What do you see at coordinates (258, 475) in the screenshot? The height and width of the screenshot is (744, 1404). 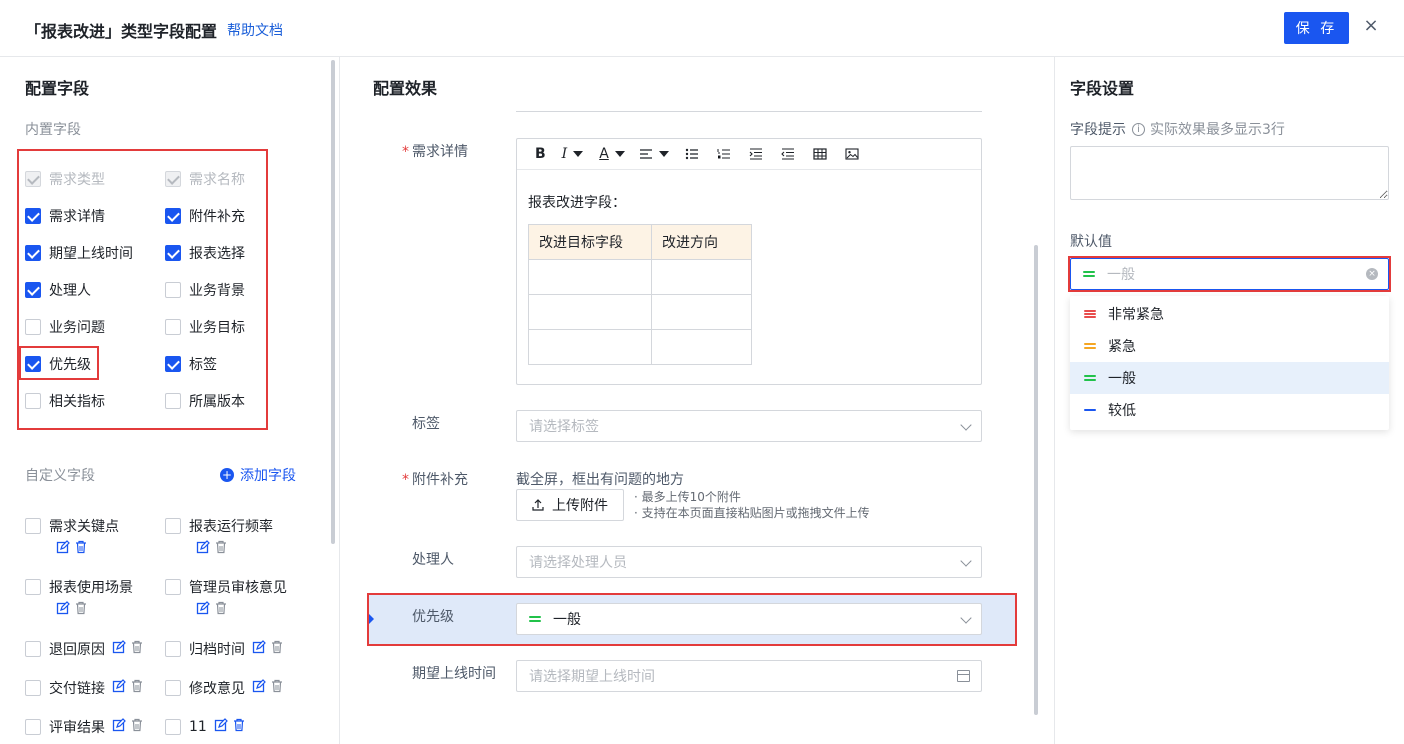 I see `add-field-button: + 添加字段` at bounding box center [258, 475].